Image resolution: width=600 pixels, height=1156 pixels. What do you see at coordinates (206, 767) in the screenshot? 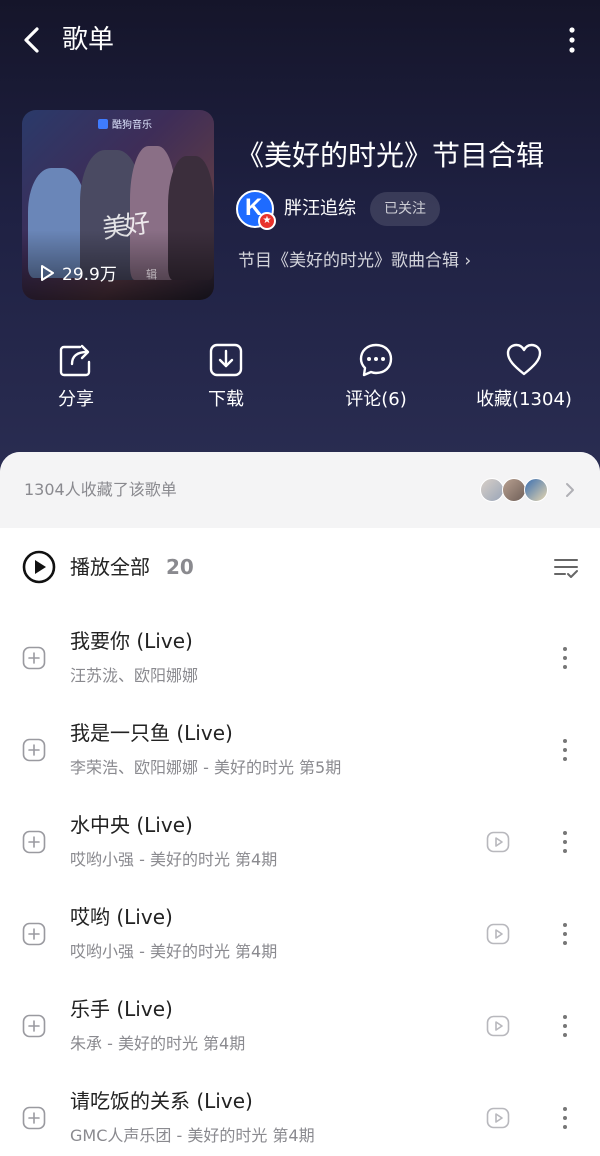
I see `song-subtitle: 李荣浩、欧阳娜娜 - 美好的时光 第5期` at bounding box center [206, 767].